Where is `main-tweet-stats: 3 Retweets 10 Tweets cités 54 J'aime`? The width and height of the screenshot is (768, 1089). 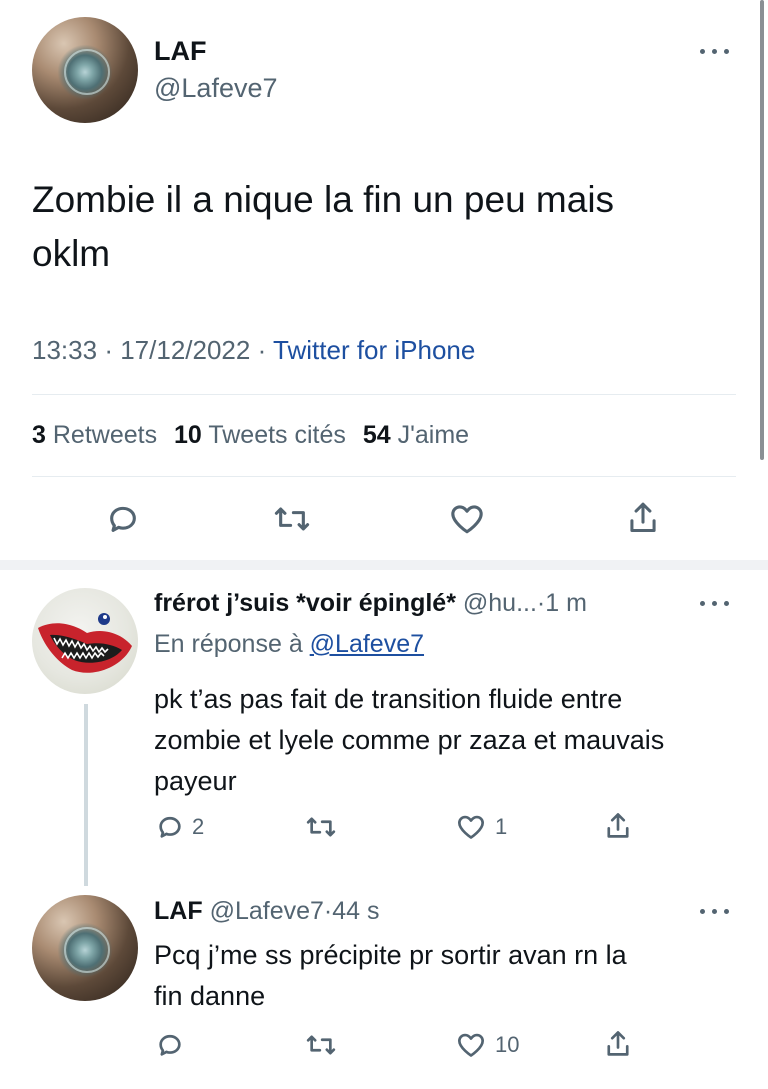
main-tweet-stats: 3 Retweets 10 Tweets cités 54 J'aime is located at coordinates (250, 435).